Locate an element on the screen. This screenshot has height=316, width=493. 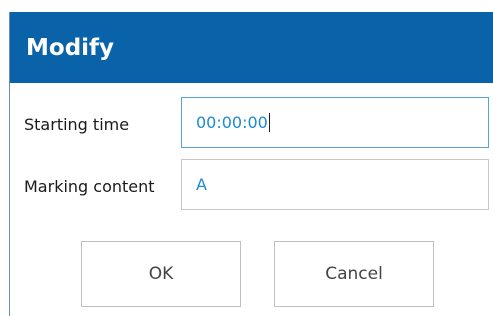
starting-time-value: 00:00:00 is located at coordinates (232, 122).